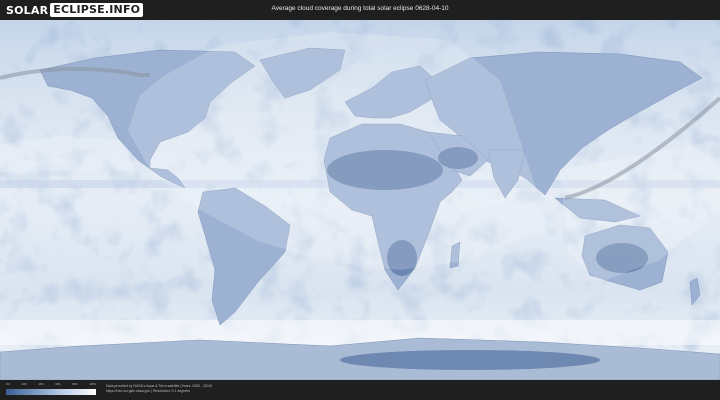 The width and height of the screenshot is (720, 400). Describe the element at coordinates (67, 154) in the screenshot. I see `eclipse-visibility-zone-west` at that location.